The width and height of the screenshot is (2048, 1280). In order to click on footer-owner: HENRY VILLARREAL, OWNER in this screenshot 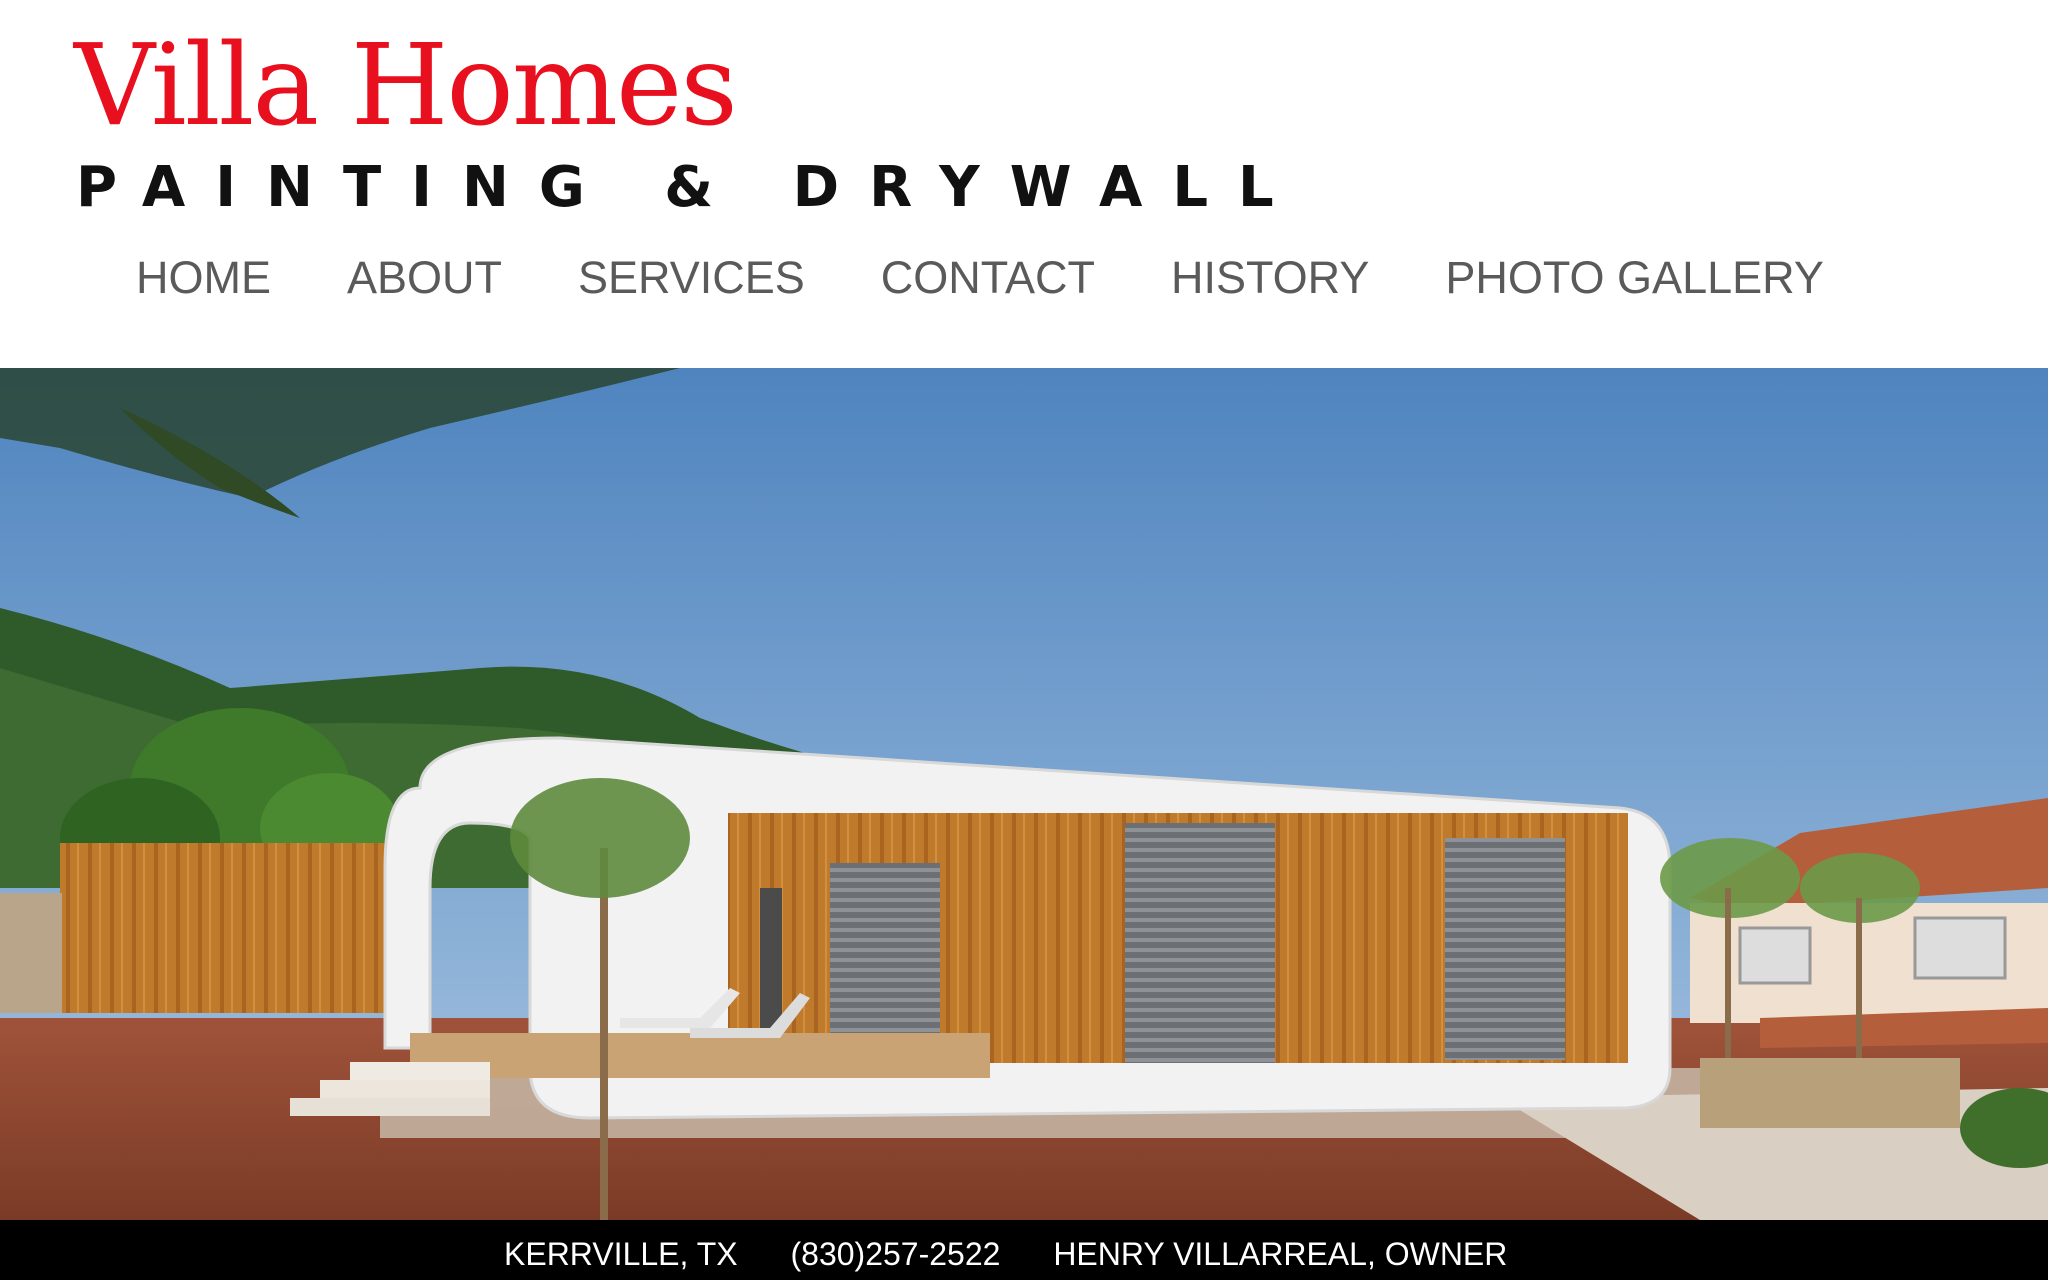, I will do `click(1280, 1254)`.